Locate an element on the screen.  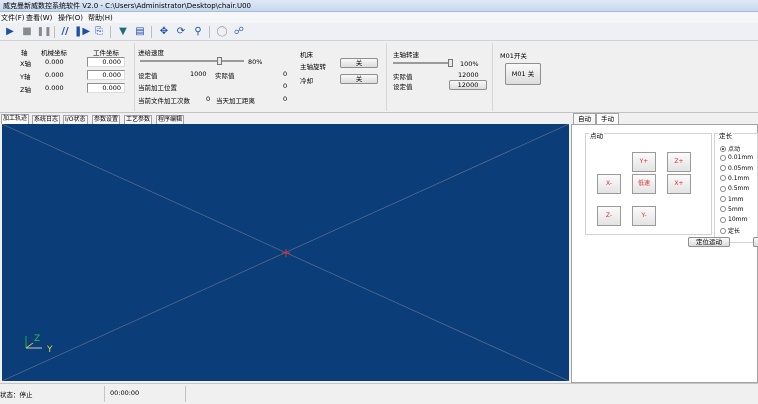
spindle-set-value: 12000 is located at coordinates (468, 85).